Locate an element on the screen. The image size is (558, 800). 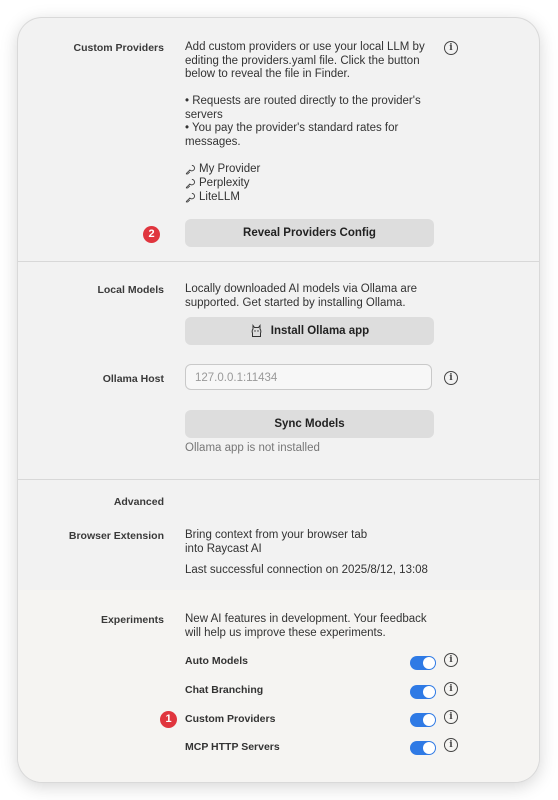
sync-models-button: Sync Models is located at coordinates (309, 424).